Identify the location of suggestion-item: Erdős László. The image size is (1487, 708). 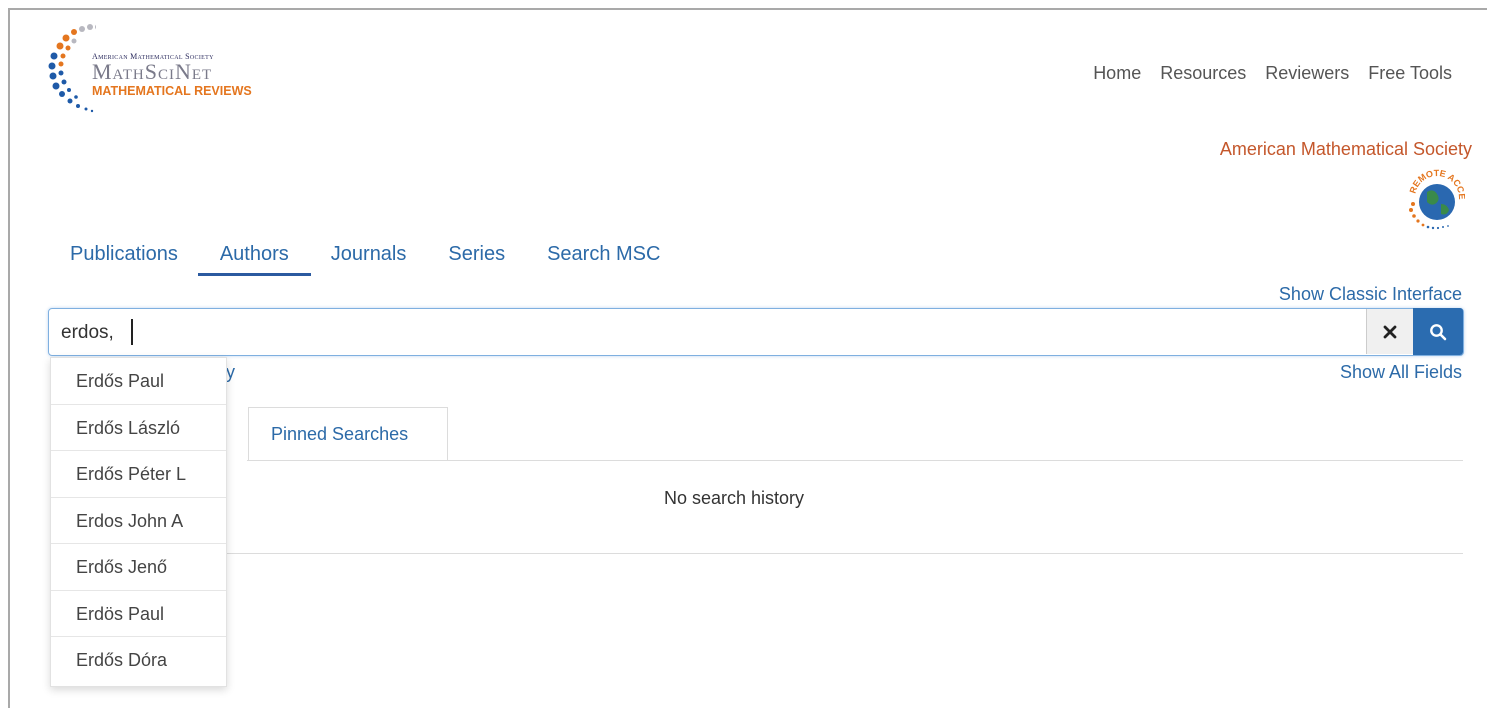
(138, 428).